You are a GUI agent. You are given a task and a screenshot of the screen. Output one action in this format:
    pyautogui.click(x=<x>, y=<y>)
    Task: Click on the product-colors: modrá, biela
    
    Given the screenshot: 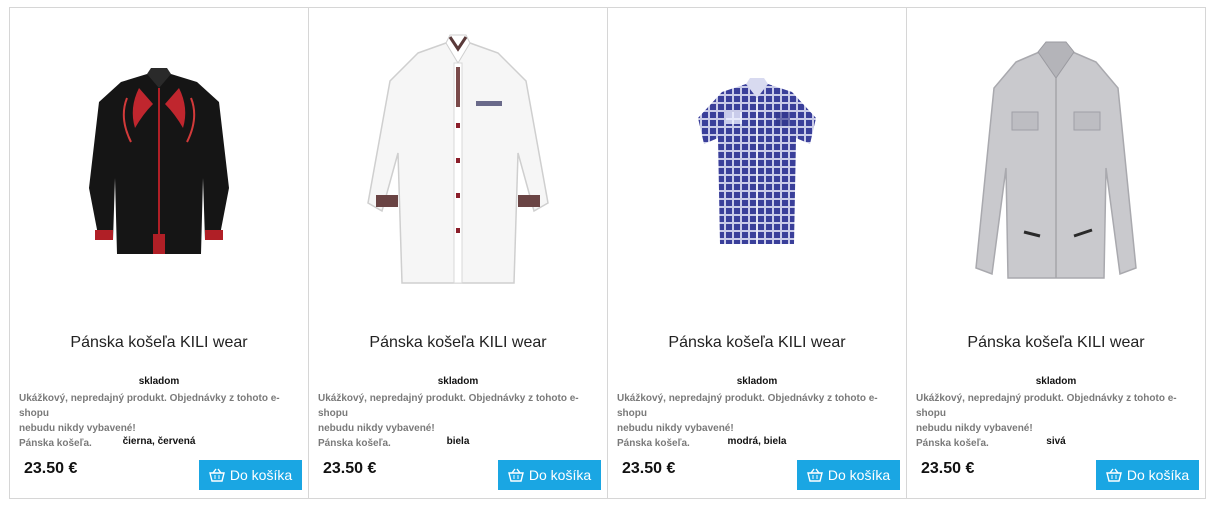 What is the action you would take?
    pyautogui.click(x=757, y=441)
    